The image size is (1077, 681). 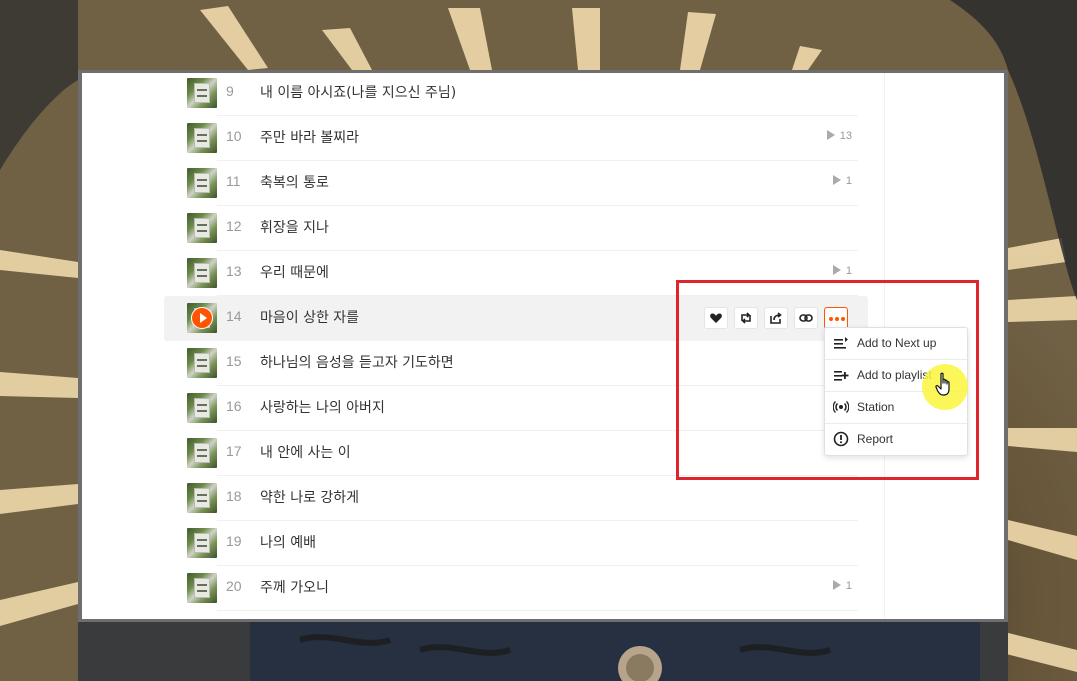 I want to click on track-row: 19 나의 예배, so click(x=516, y=543).